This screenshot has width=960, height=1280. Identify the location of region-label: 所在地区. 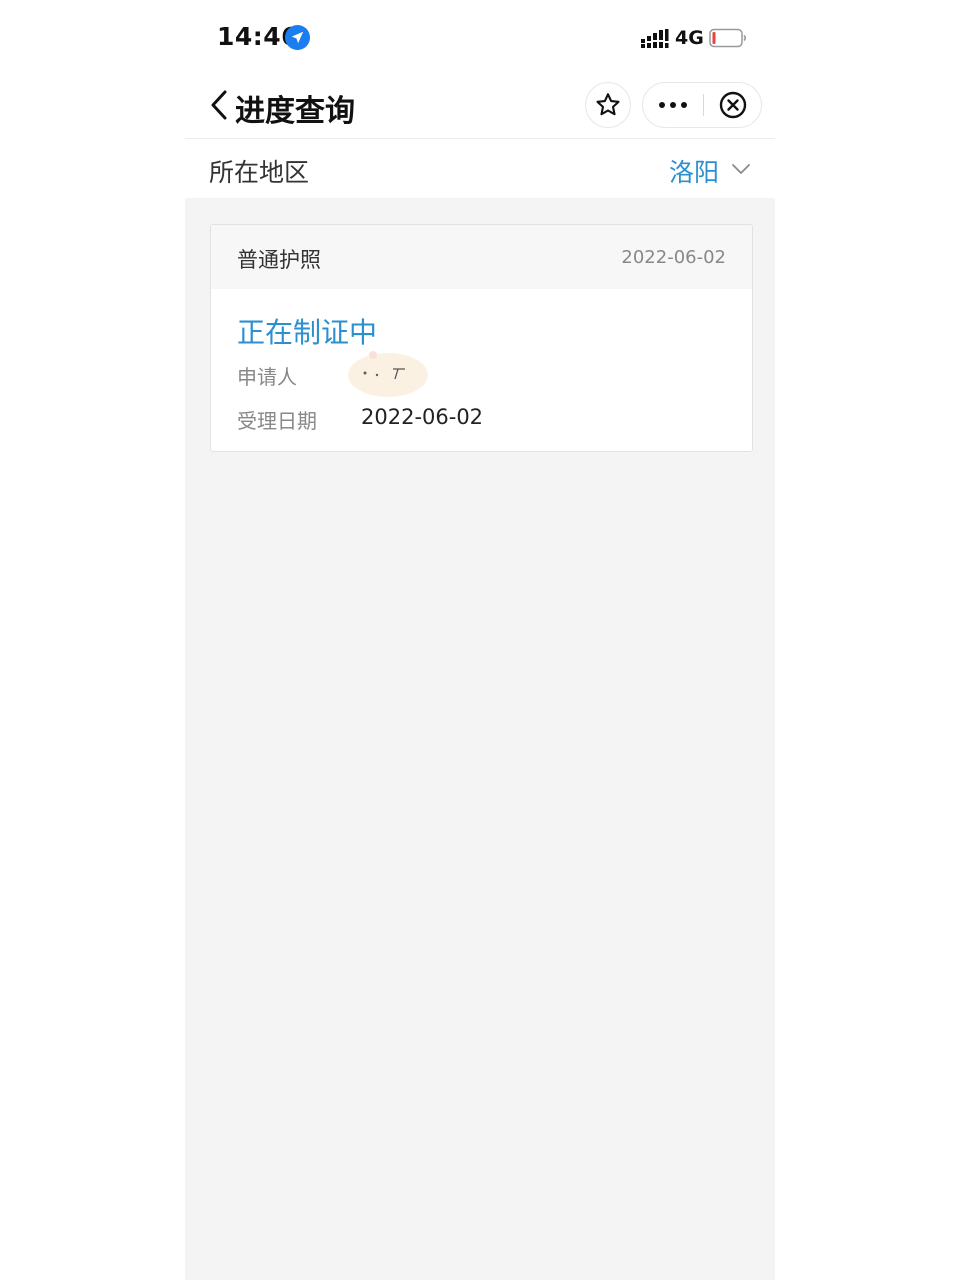
(259, 172).